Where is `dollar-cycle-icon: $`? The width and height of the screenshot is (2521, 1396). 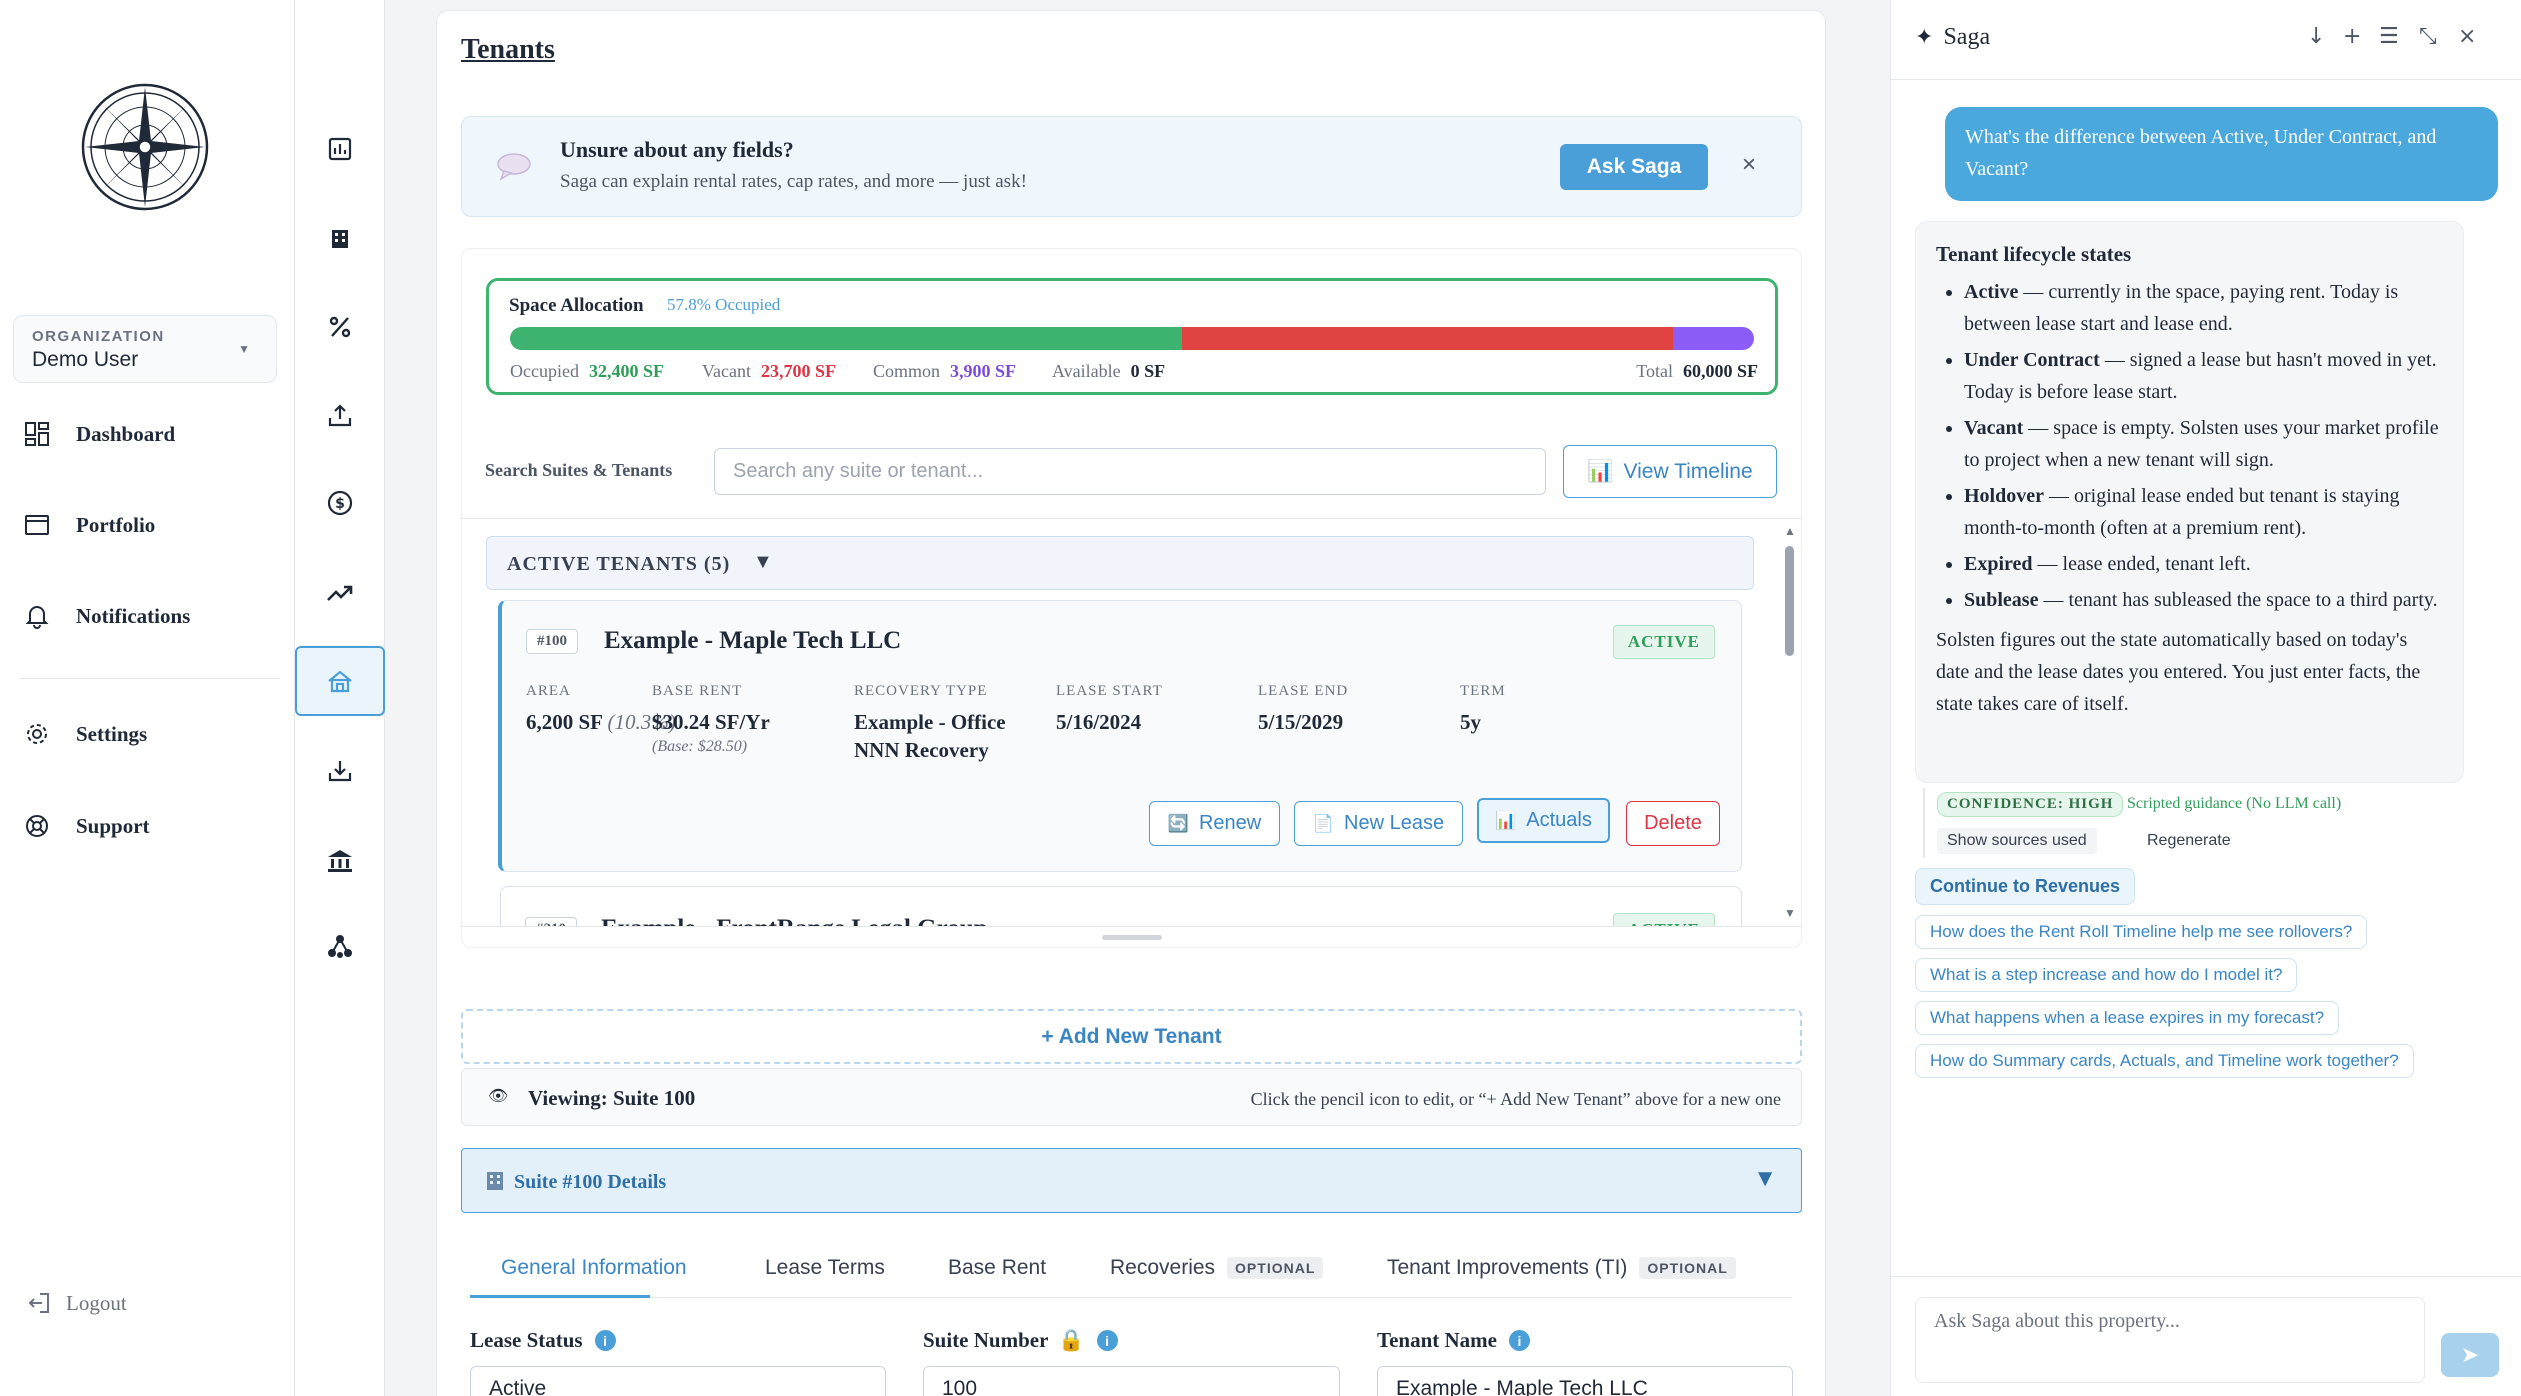 dollar-cycle-icon: $ is located at coordinates (340, 503).